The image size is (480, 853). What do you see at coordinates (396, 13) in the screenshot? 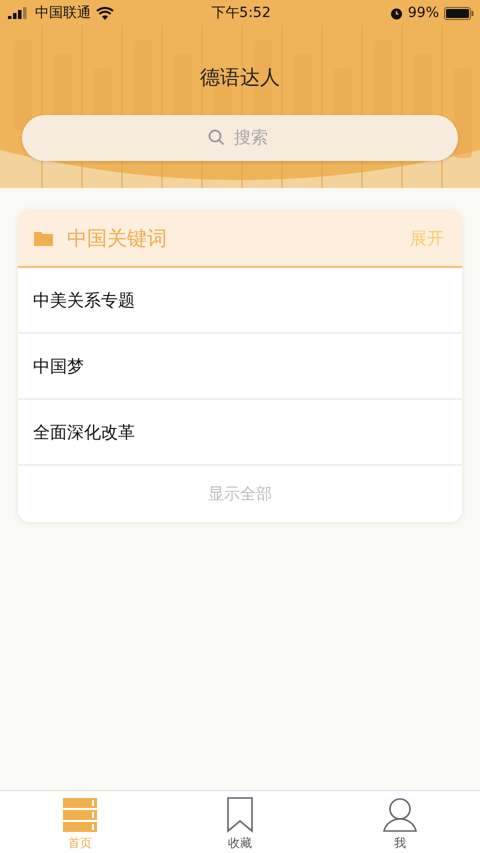
I see `alarm-icon` at bounding box center [396, 13].